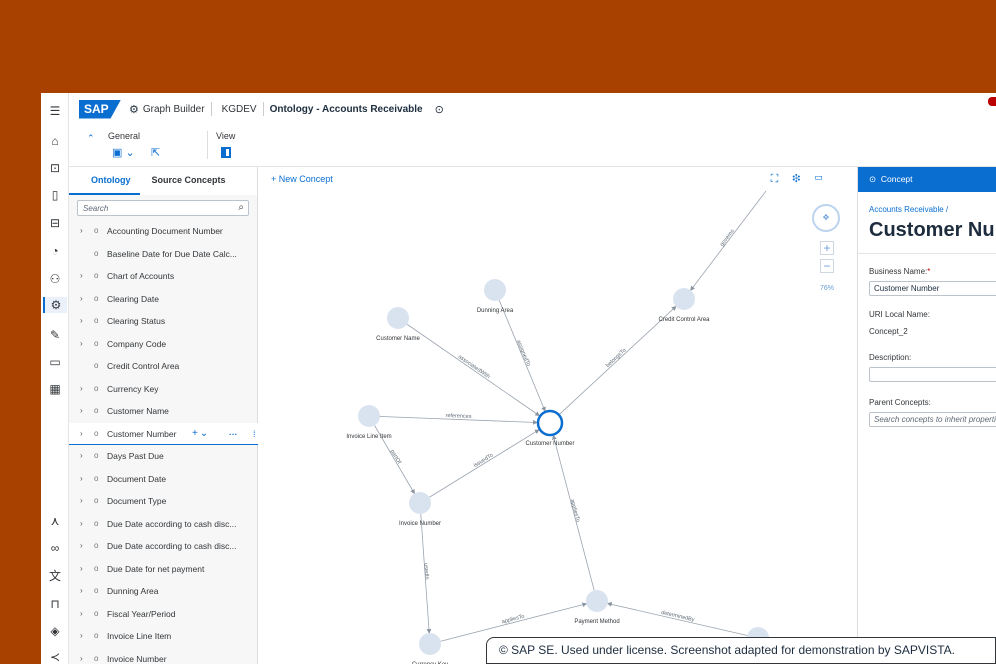 The height and width of the screenshot is (664, 996). I want to click on tab-source-concepts: Source Concepts, so click(183, 181).